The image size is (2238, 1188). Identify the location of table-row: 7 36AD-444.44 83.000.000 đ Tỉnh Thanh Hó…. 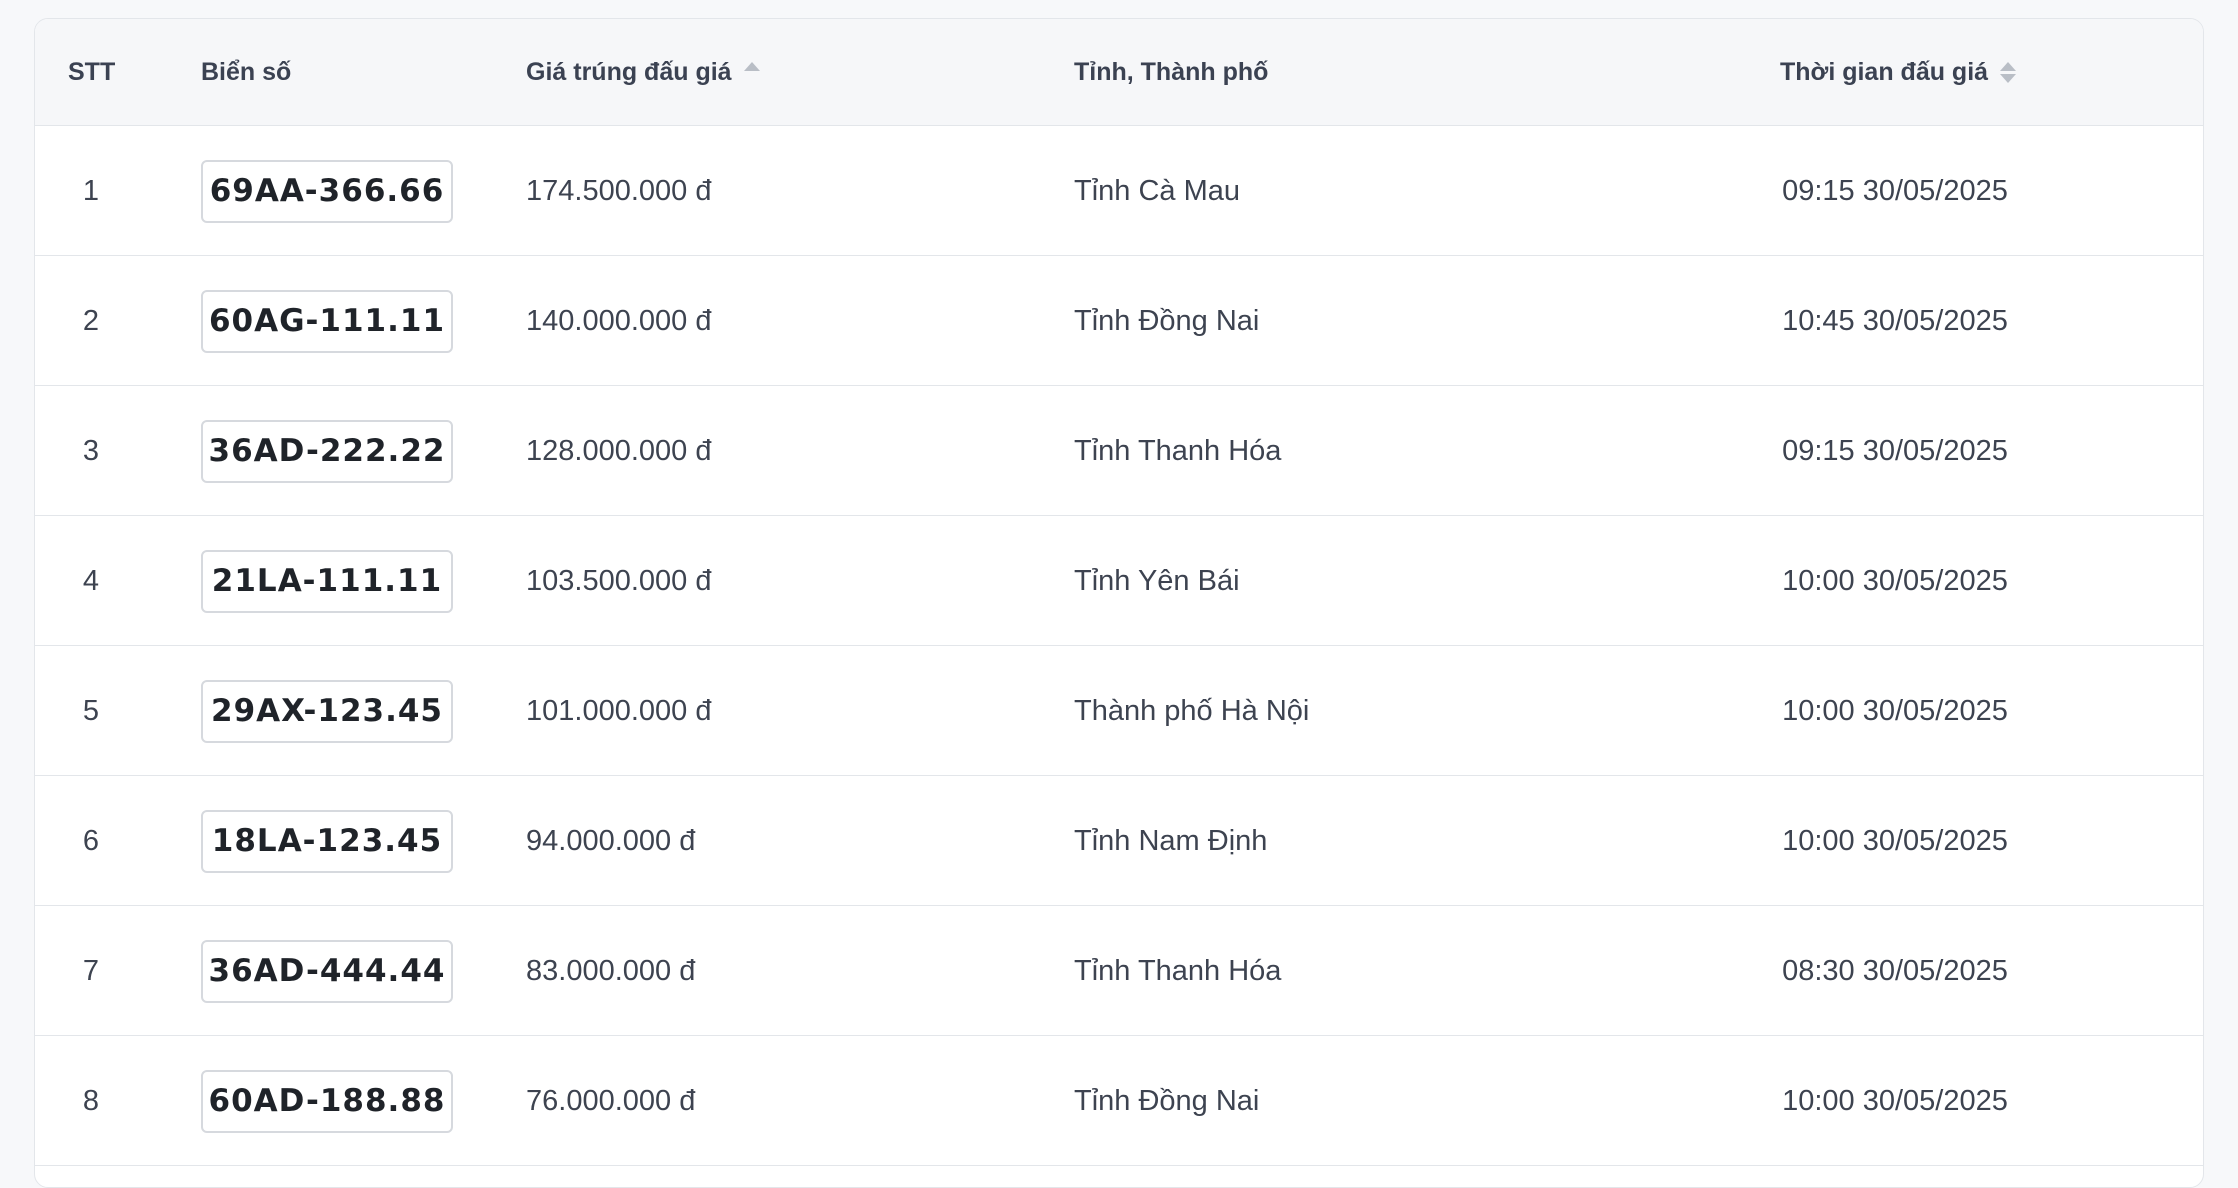
(1119, 971).